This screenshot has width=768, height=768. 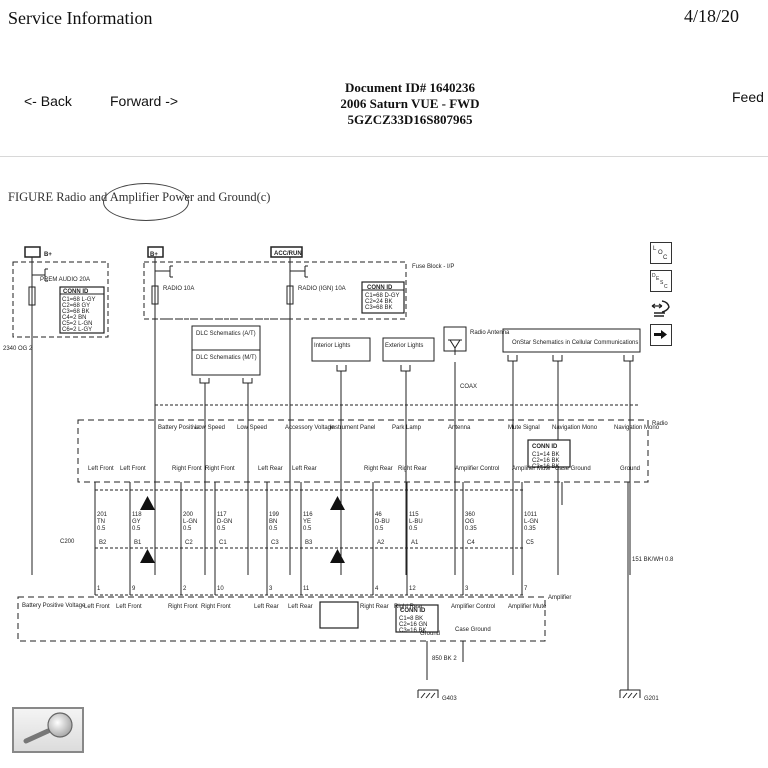 What do you see at coordinates (134, 589) in the screenshot?
I see `amp-pin-number: 9` at bounding box center [134, 589].